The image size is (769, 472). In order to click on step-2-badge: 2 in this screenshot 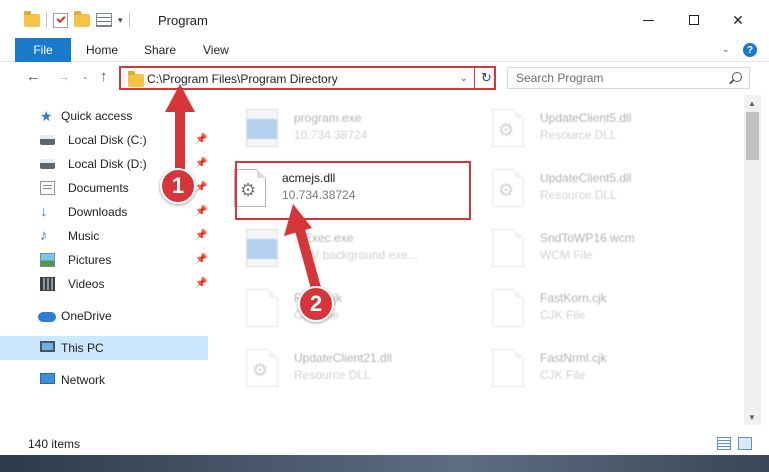, I will do `click(316, 304)`.